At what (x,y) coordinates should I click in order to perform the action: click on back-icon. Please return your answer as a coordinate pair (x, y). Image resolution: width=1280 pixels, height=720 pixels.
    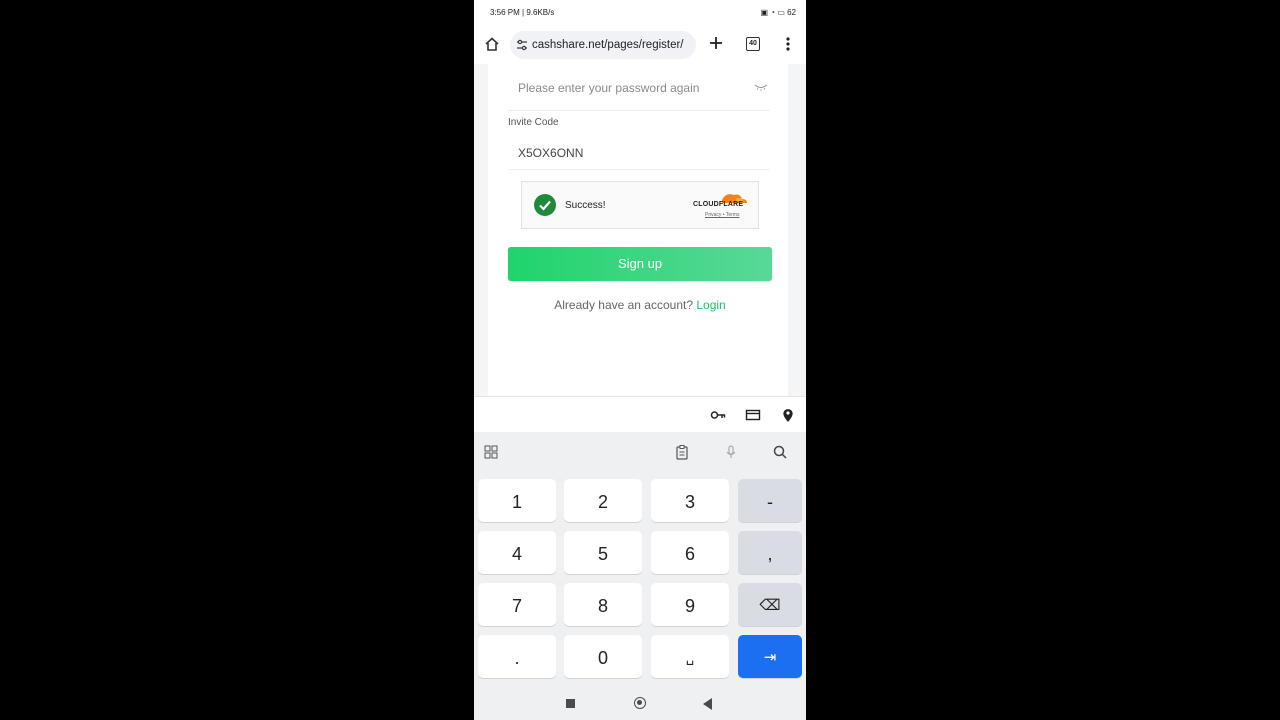
    Looking at the image, I should click on (707, 704).